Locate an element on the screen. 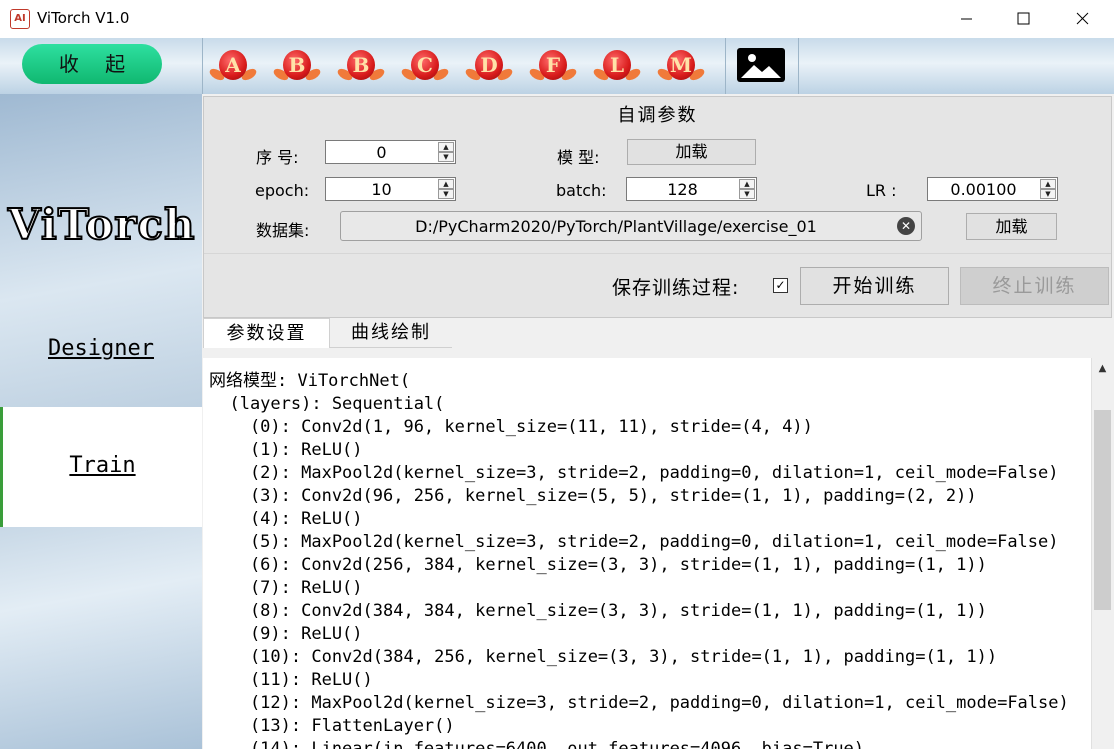  image-icon is located at coordinates (761, 65).